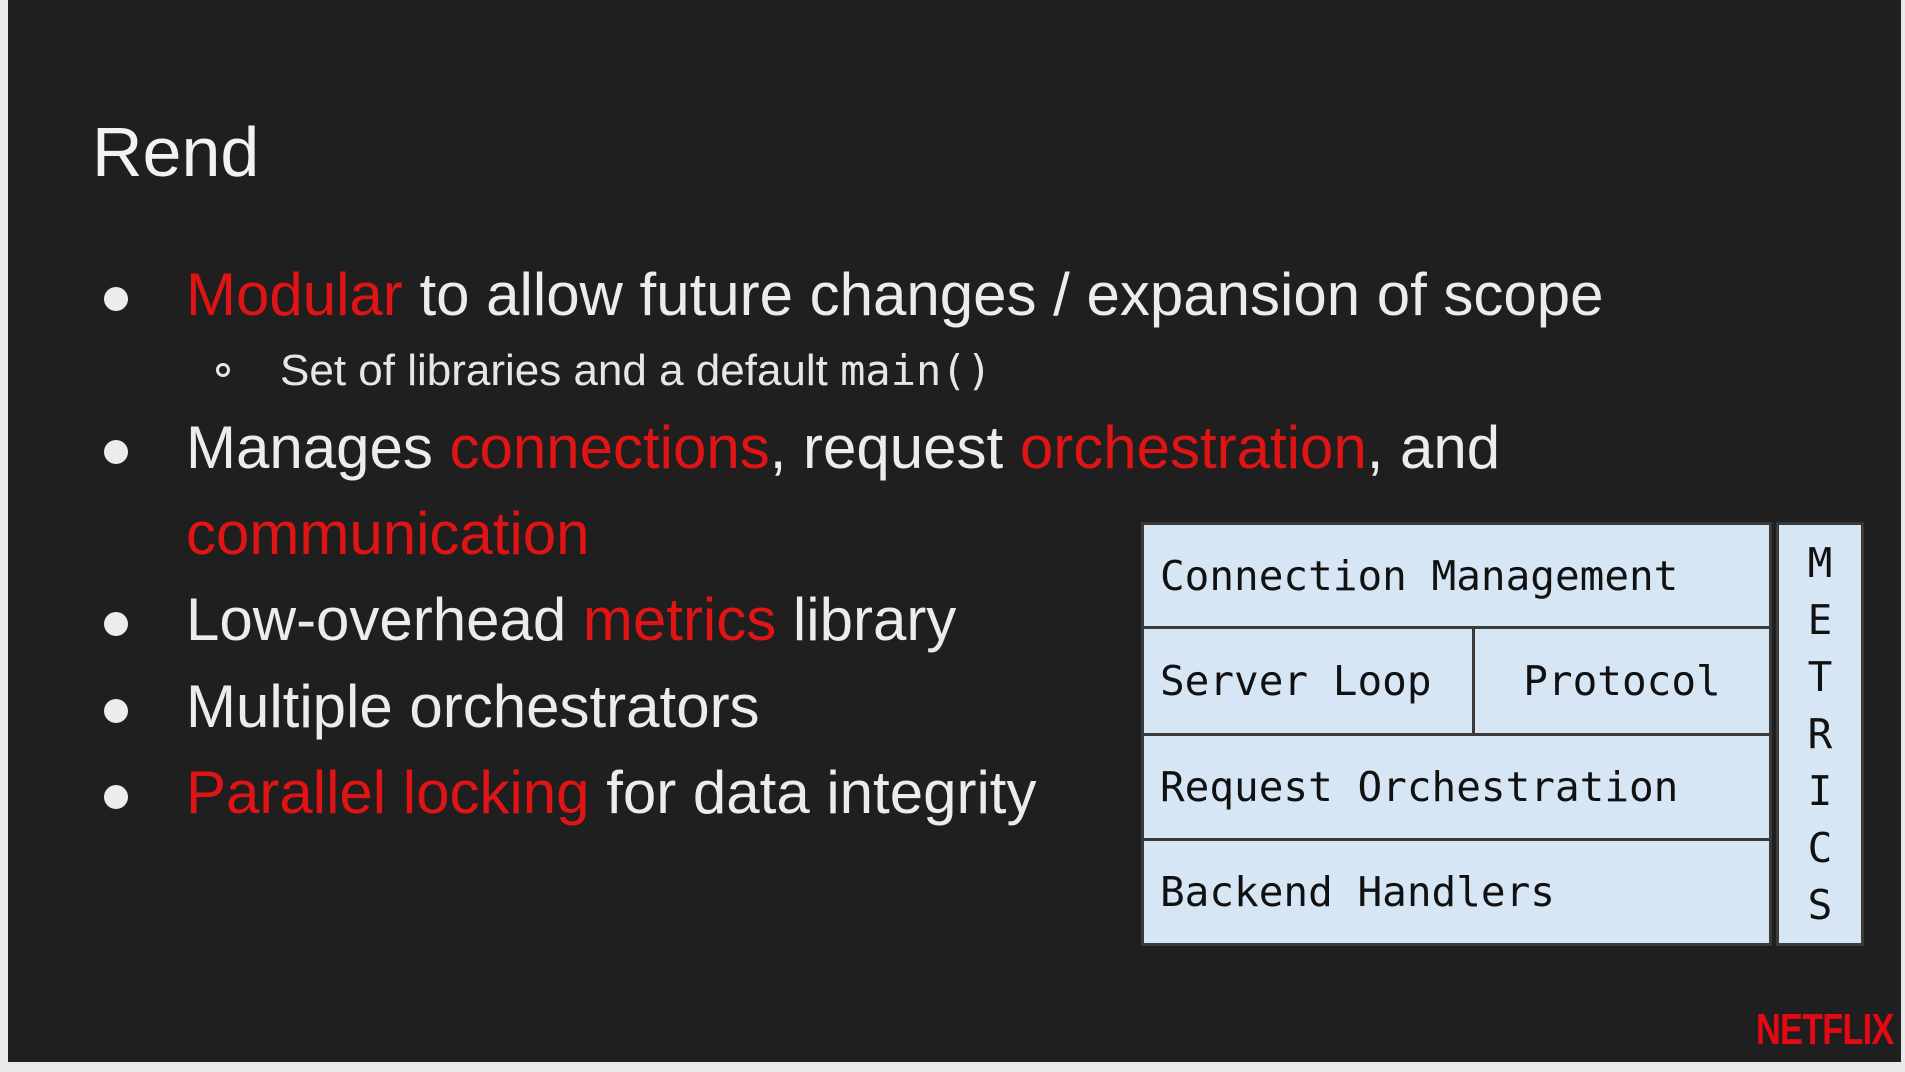 This screenshot has width=1905, height=1072. Describe the element at coordinates (1825, 1029) in the screenshot. I see `netflix-logo: NETFLIX` at that location.